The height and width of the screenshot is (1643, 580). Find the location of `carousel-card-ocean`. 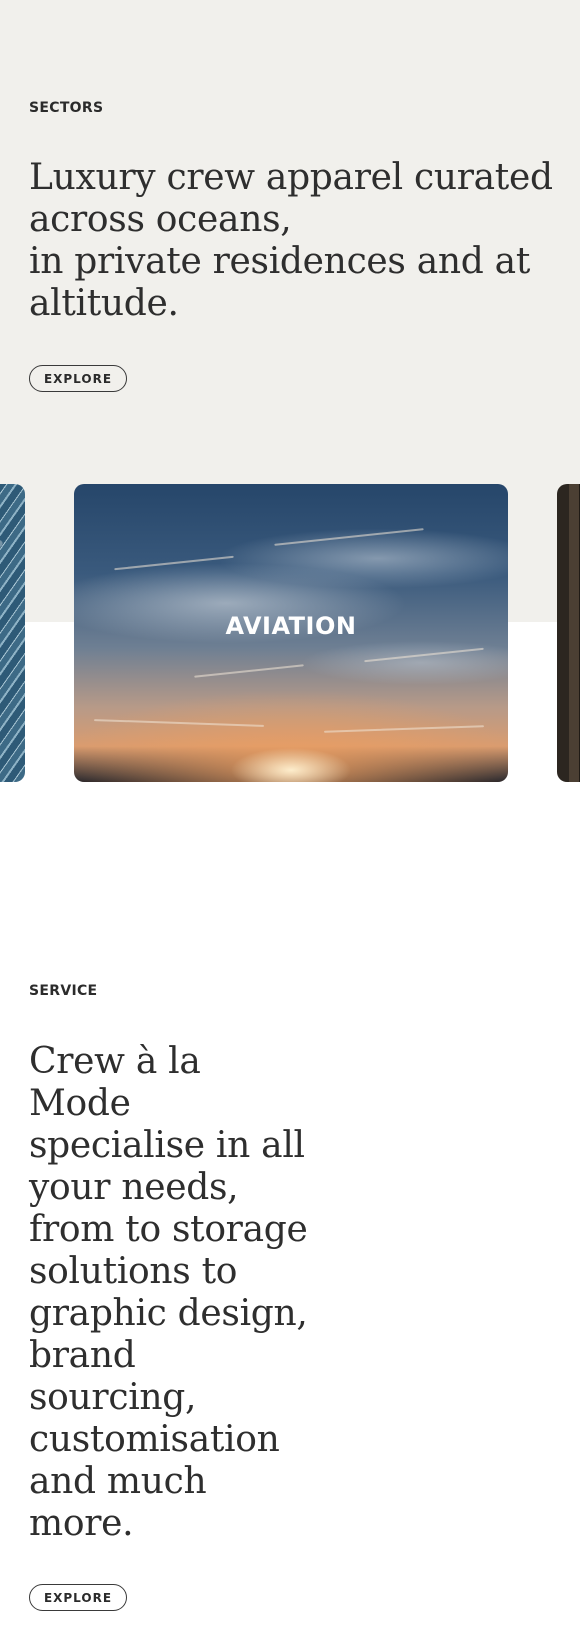

carousel-card-ocean is located at coordinates (12, 633).